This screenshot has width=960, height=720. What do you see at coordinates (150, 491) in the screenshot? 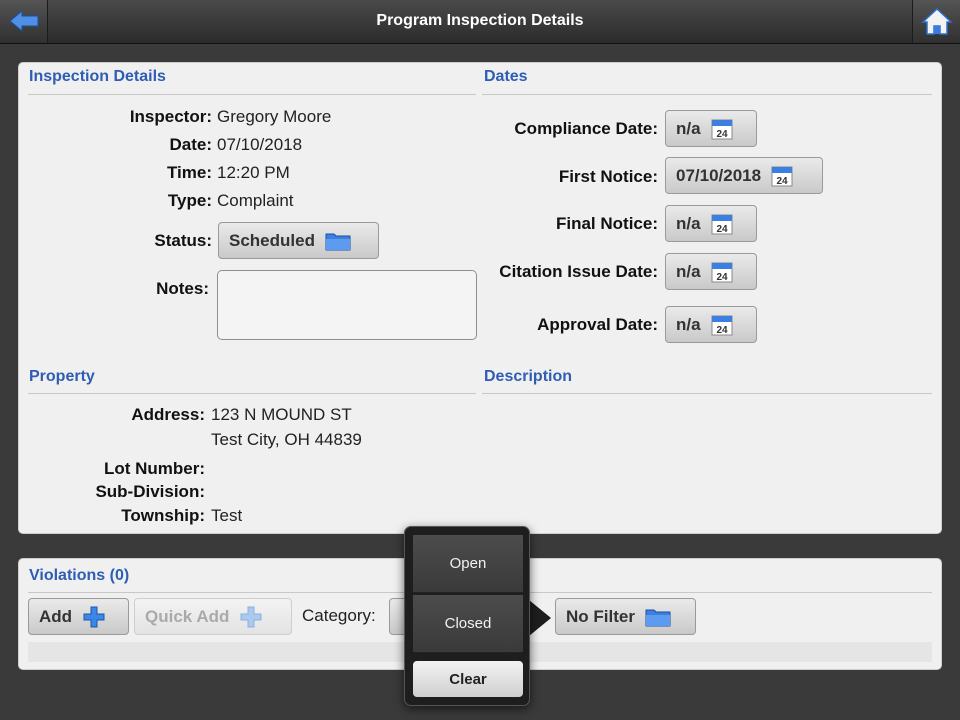
I see `sub-division-label: Sub-Division:` at bounding box center [150, 491].